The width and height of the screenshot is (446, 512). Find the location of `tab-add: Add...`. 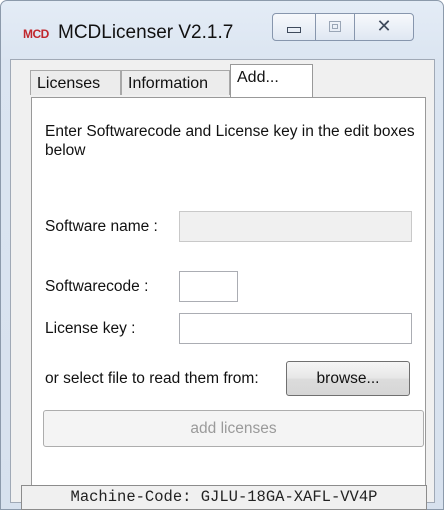

tab-add: Add... is located at coordinates (271, 80).